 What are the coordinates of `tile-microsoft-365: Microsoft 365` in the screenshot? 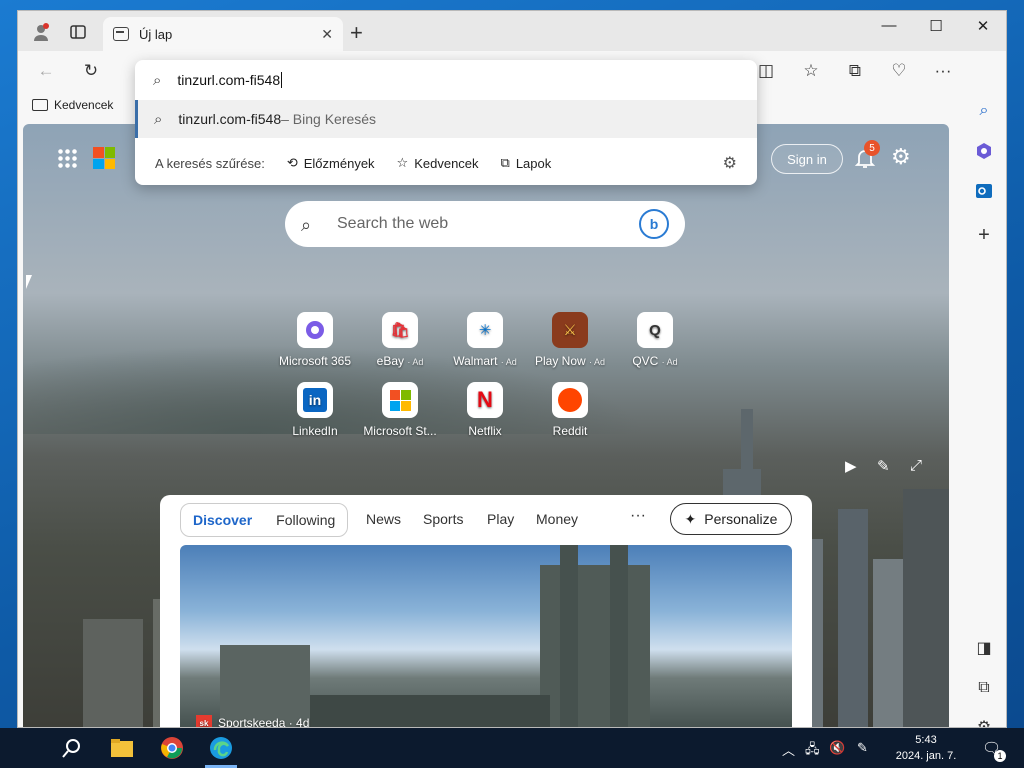 It's located at (315, 340).